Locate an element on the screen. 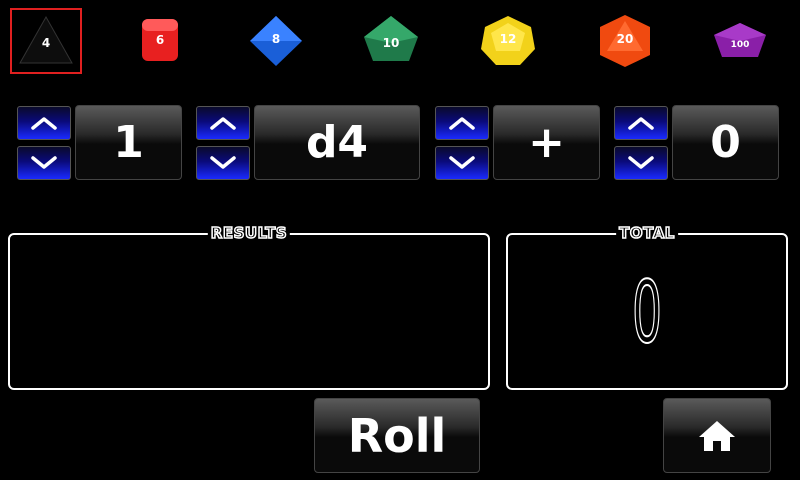 Image resolution: width=800 pixels, height=480 pixels. total-panel: TOTAL 0 is located at coordinates (647, 306).